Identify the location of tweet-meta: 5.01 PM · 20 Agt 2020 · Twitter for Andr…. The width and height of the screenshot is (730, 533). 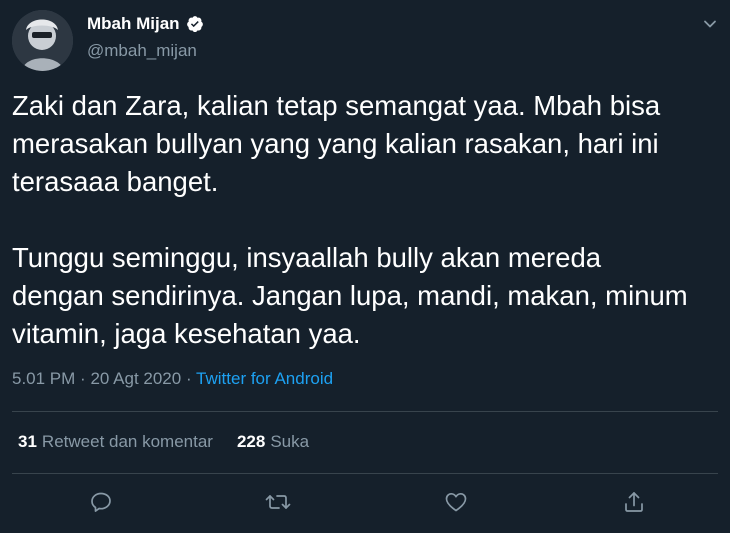
(172, 379).